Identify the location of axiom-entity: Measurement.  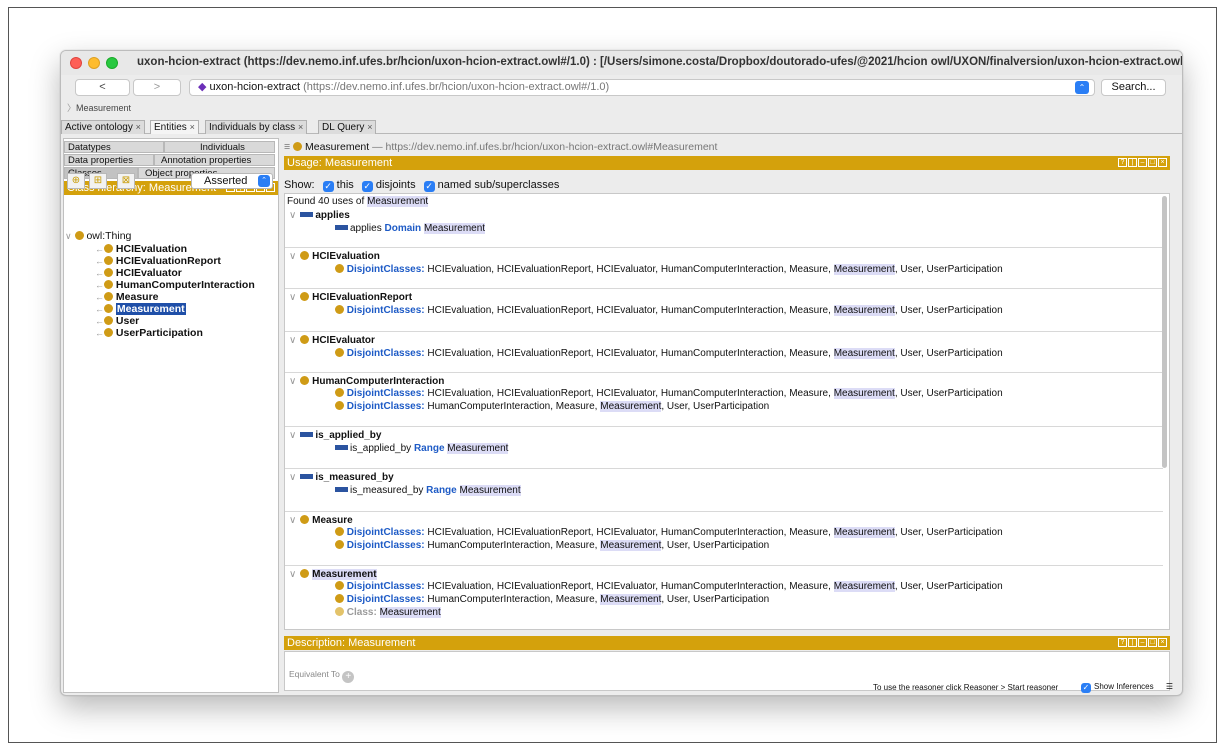
(864, 586).